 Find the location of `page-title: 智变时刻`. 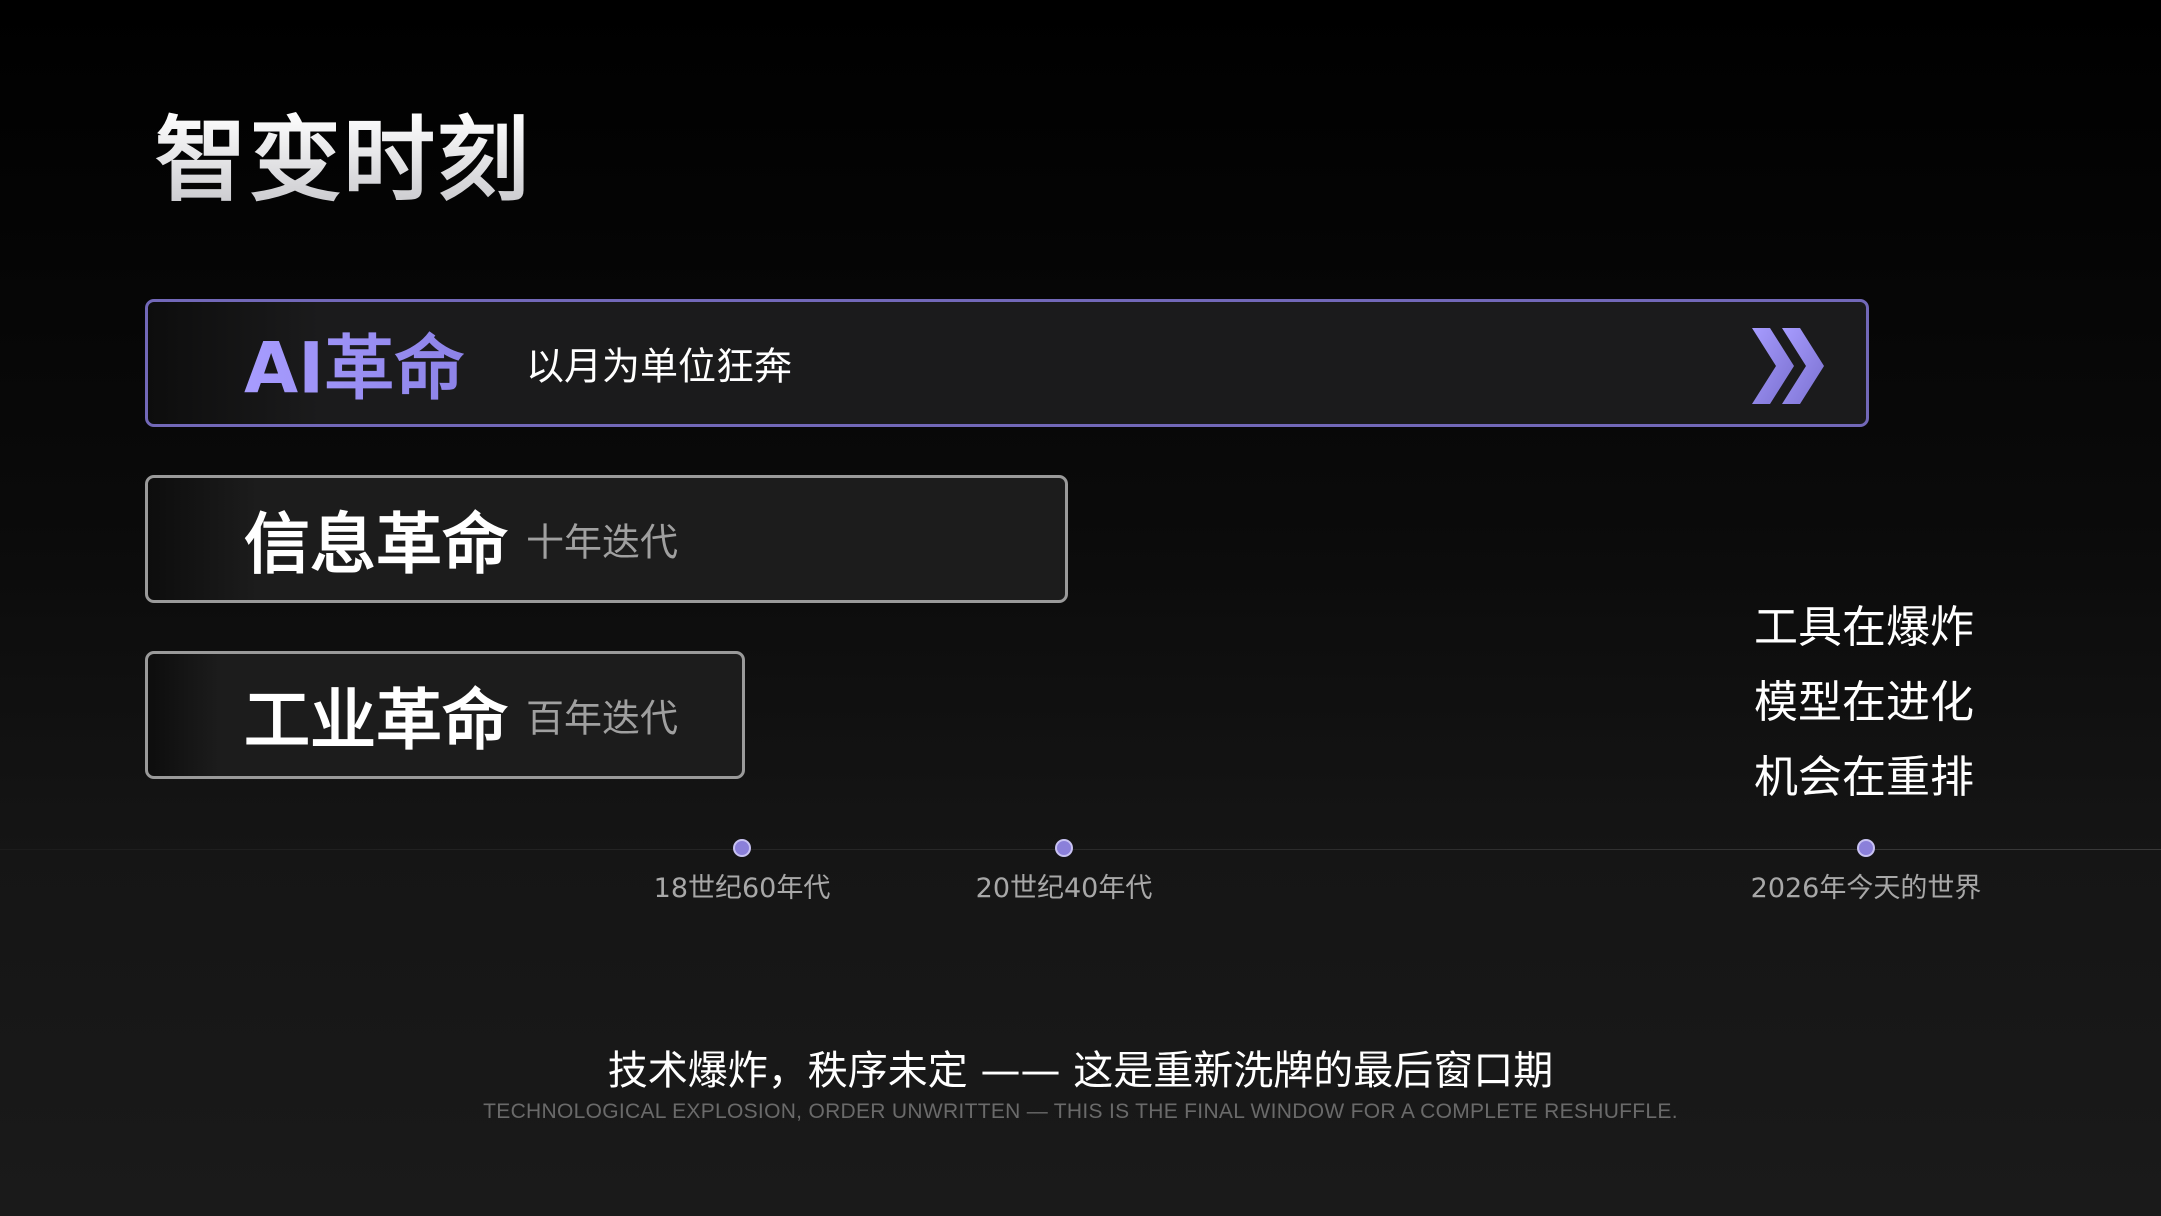

page-title: 智变时刻 is located at coordinates (343, 160).